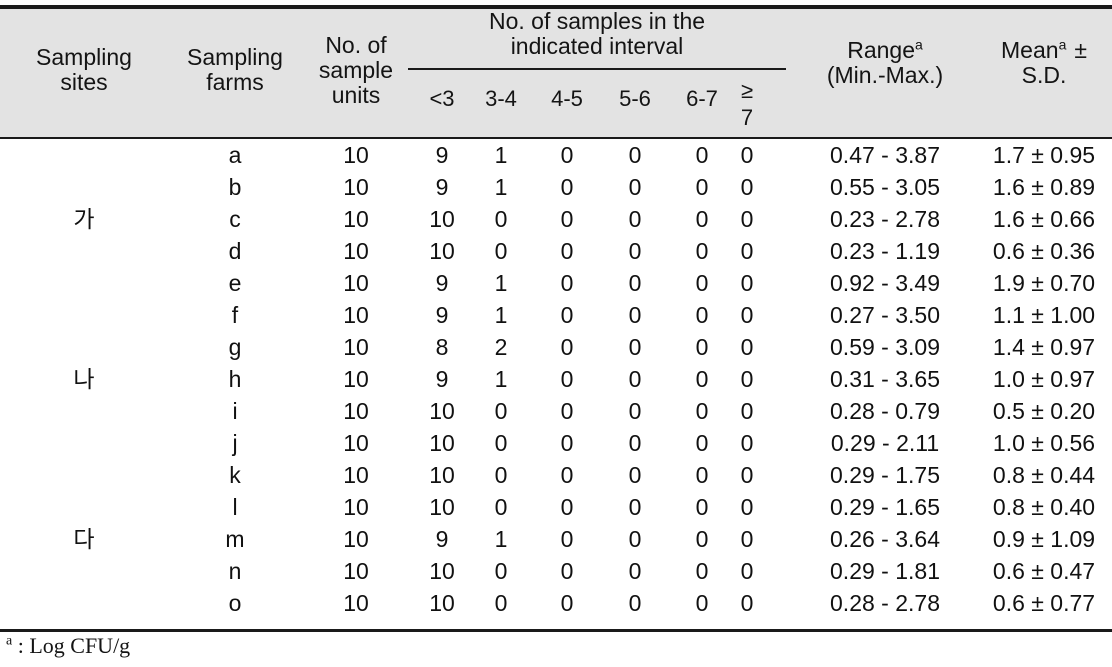 The image size is (1112, 667). I want to click on column-header-interval-4-5: 4-5, so click(567, 98).